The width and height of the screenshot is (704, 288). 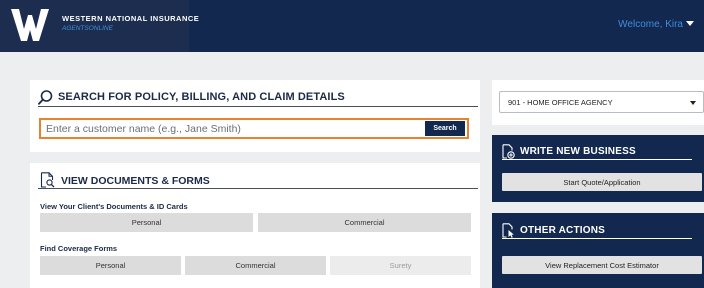 What do you see at coordinates (258, 180) in the screenshot?
I see `documents-panel-header: VIEW DOCUMENTS & FORMS` at bounding box center [258, 180].